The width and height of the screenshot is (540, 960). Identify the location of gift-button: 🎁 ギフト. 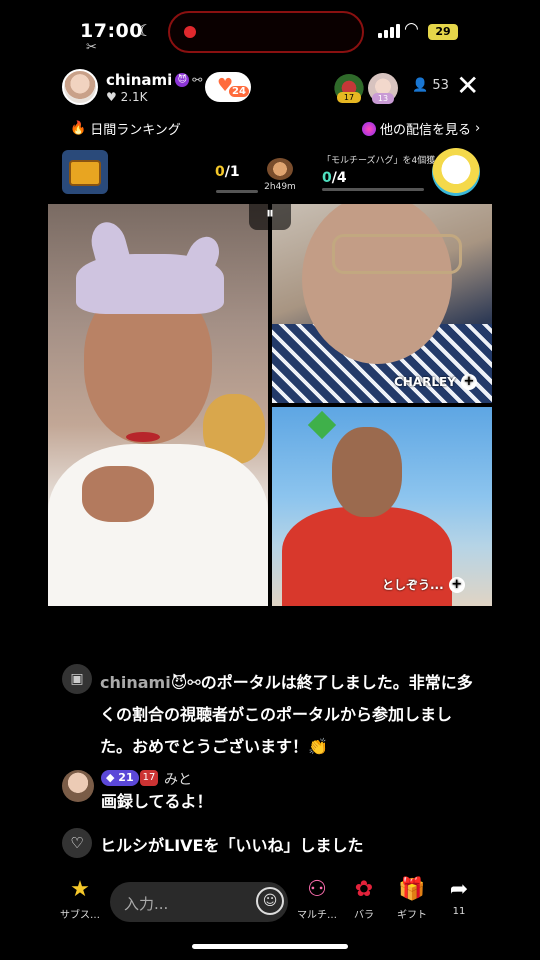
(412, 898).